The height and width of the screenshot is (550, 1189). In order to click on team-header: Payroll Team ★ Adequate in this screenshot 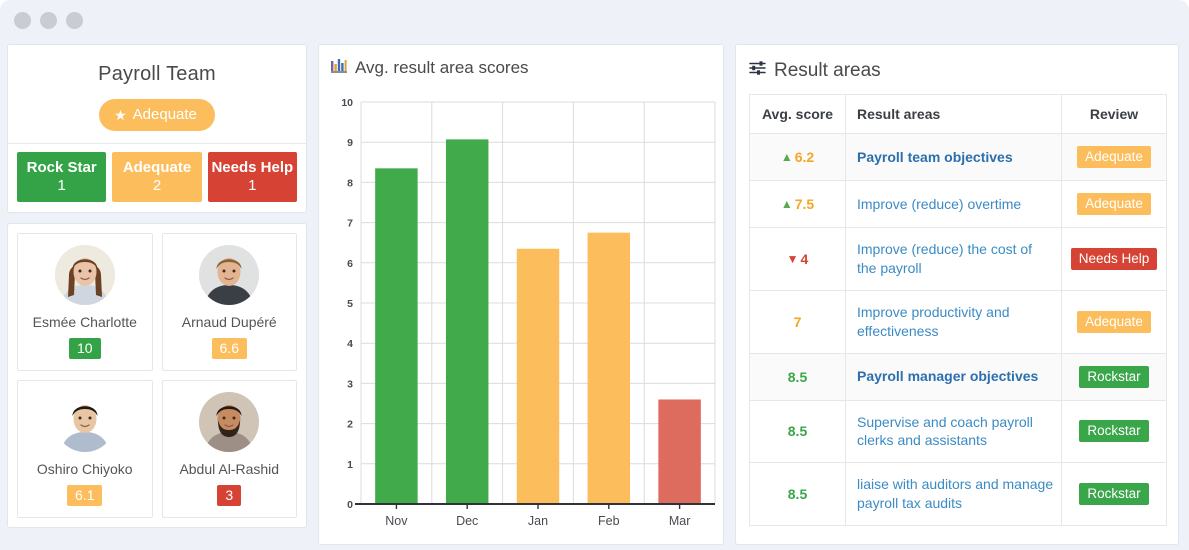, I will do `click(157, 94)`.